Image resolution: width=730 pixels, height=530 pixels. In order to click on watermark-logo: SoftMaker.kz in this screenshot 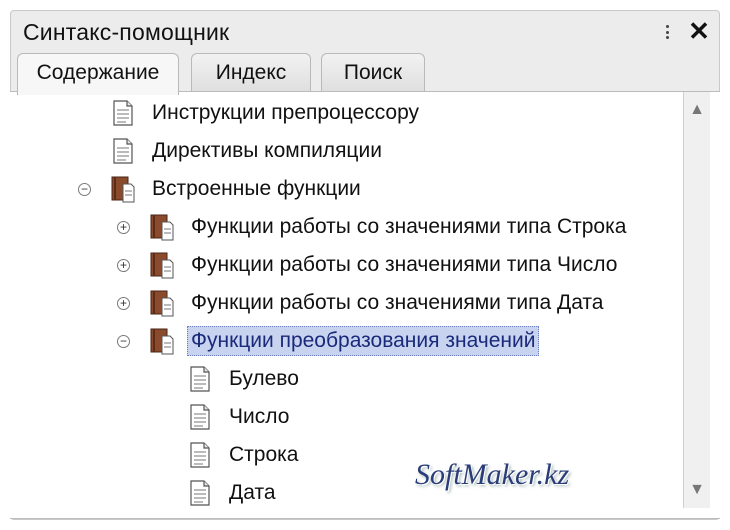, I will do `click(492, 474)`.